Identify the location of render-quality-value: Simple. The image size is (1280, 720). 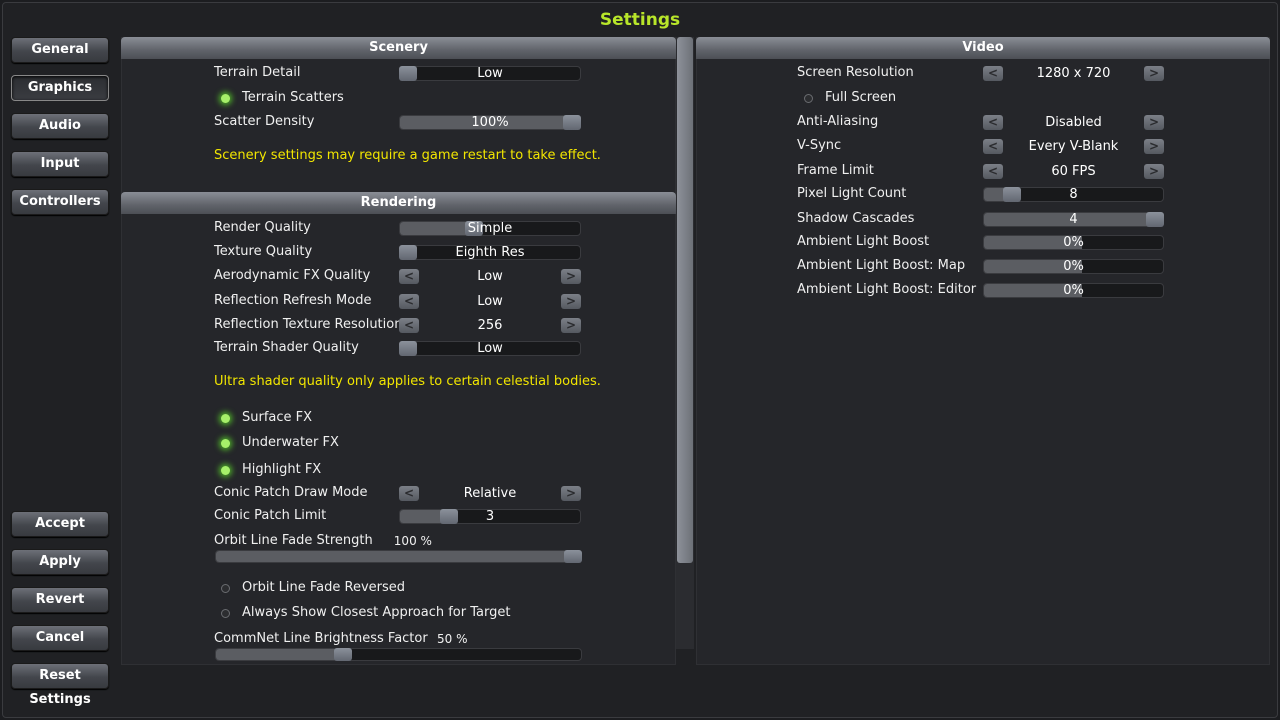
(490, 228).